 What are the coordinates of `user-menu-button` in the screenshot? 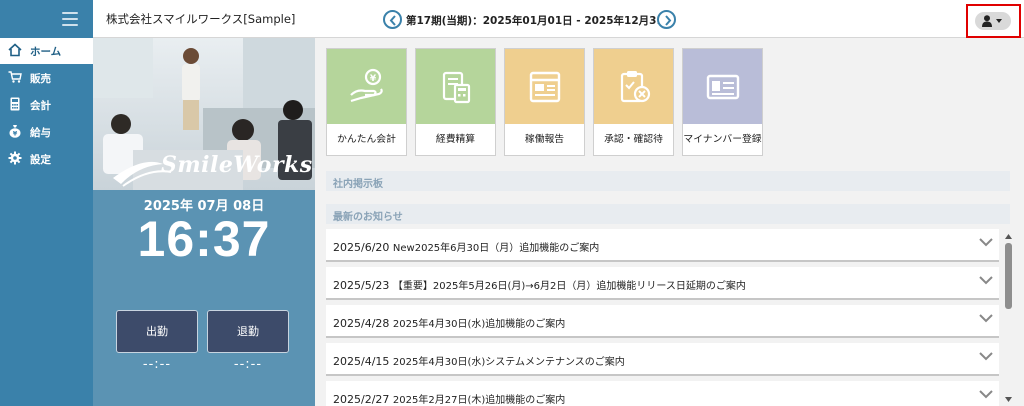 It's located at (993, 21).